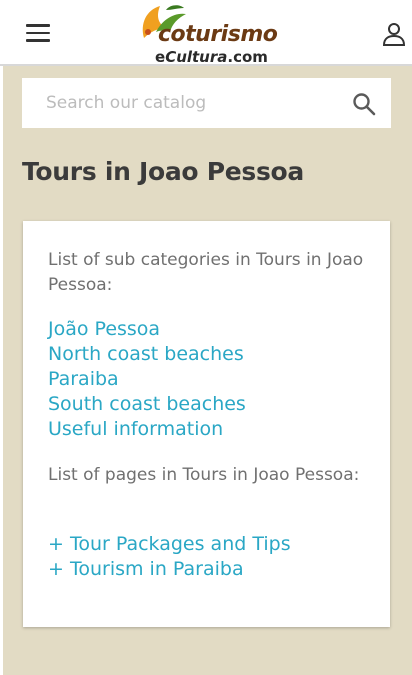 The width and height of the screenshot is (412, 675). I want to click on user-account-icon, so click(394, 34).